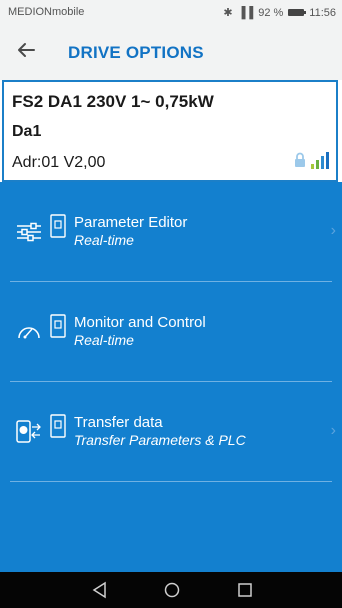  What do you see at coordinates (26, 50) in the screenshot?
I see `arrow-left-icon` at bounding box center [26, 50].